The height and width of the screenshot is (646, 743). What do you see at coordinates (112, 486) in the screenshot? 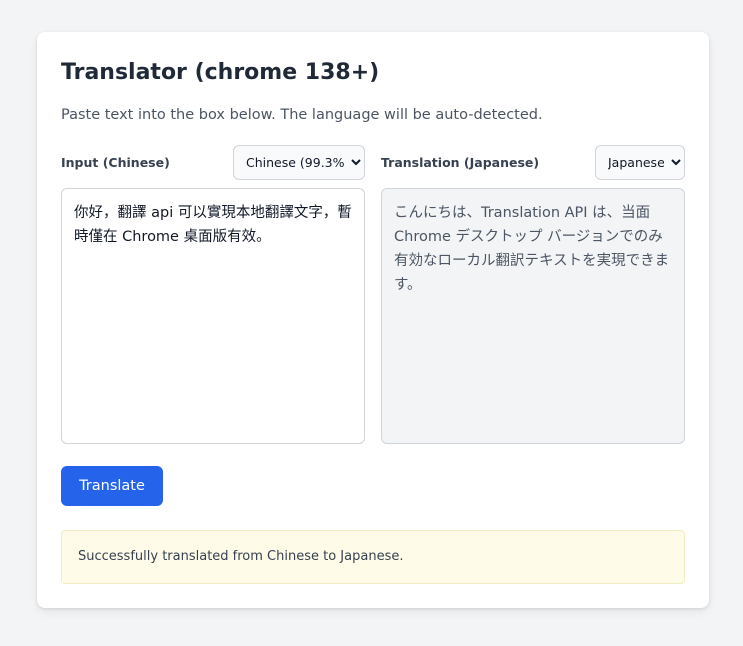
I see `translate-button: Translate` at bounding box center [112, 486].